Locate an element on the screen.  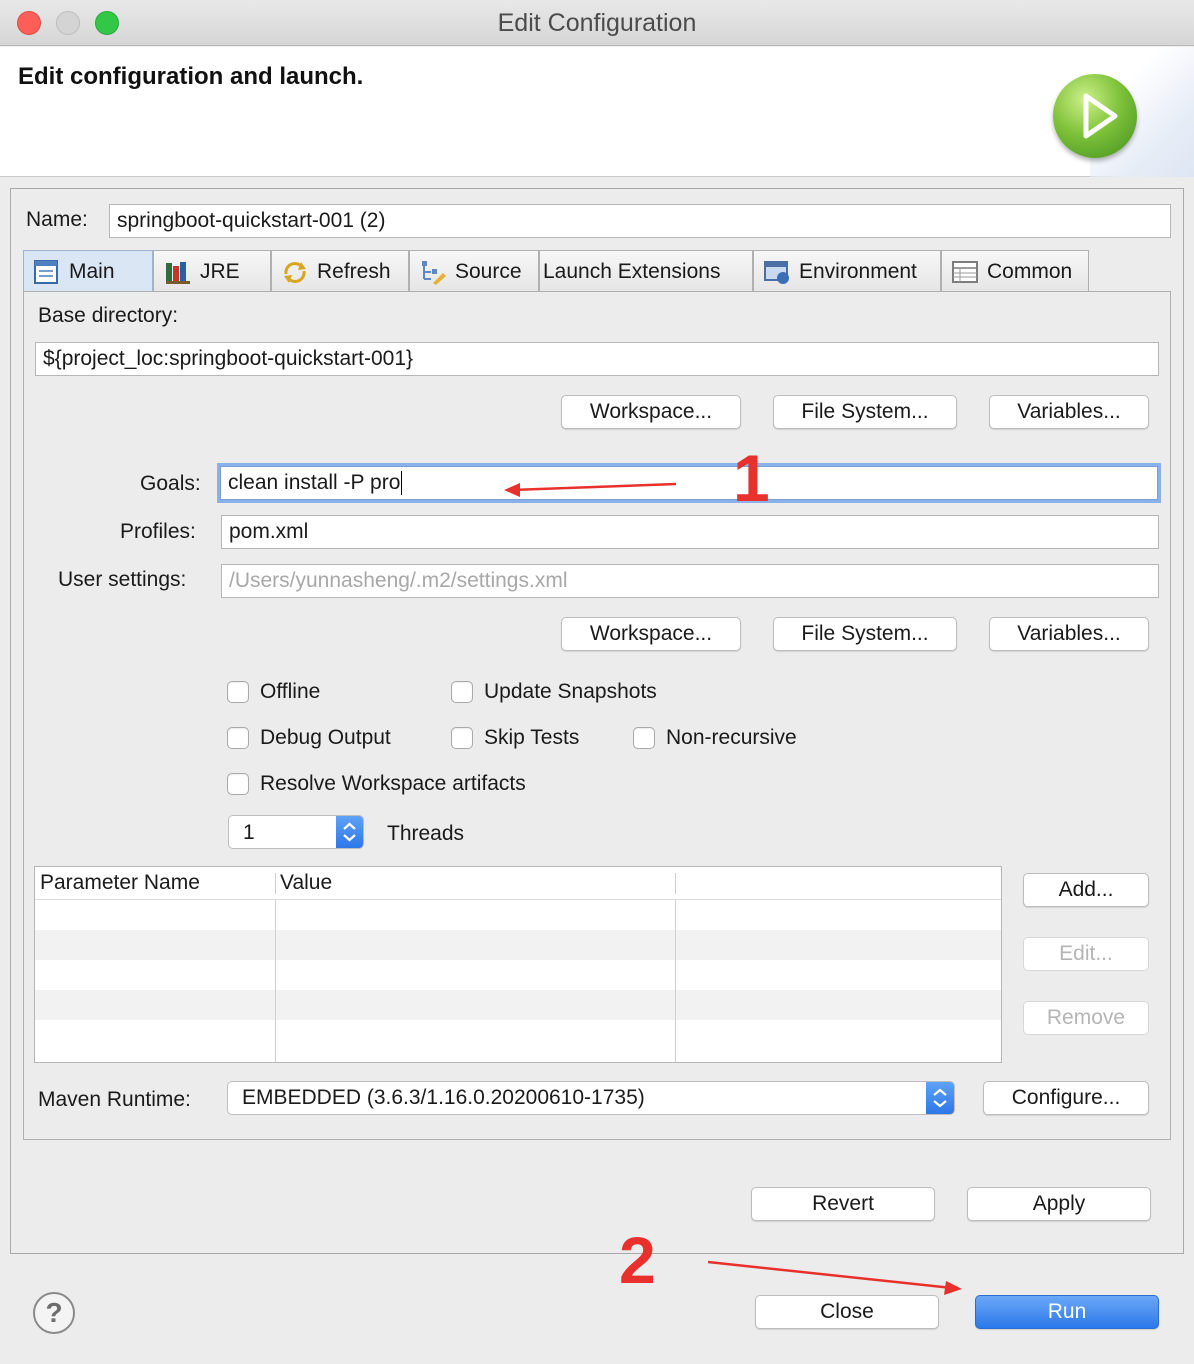
column-header-value: Value is located at coordinates (306, 883).